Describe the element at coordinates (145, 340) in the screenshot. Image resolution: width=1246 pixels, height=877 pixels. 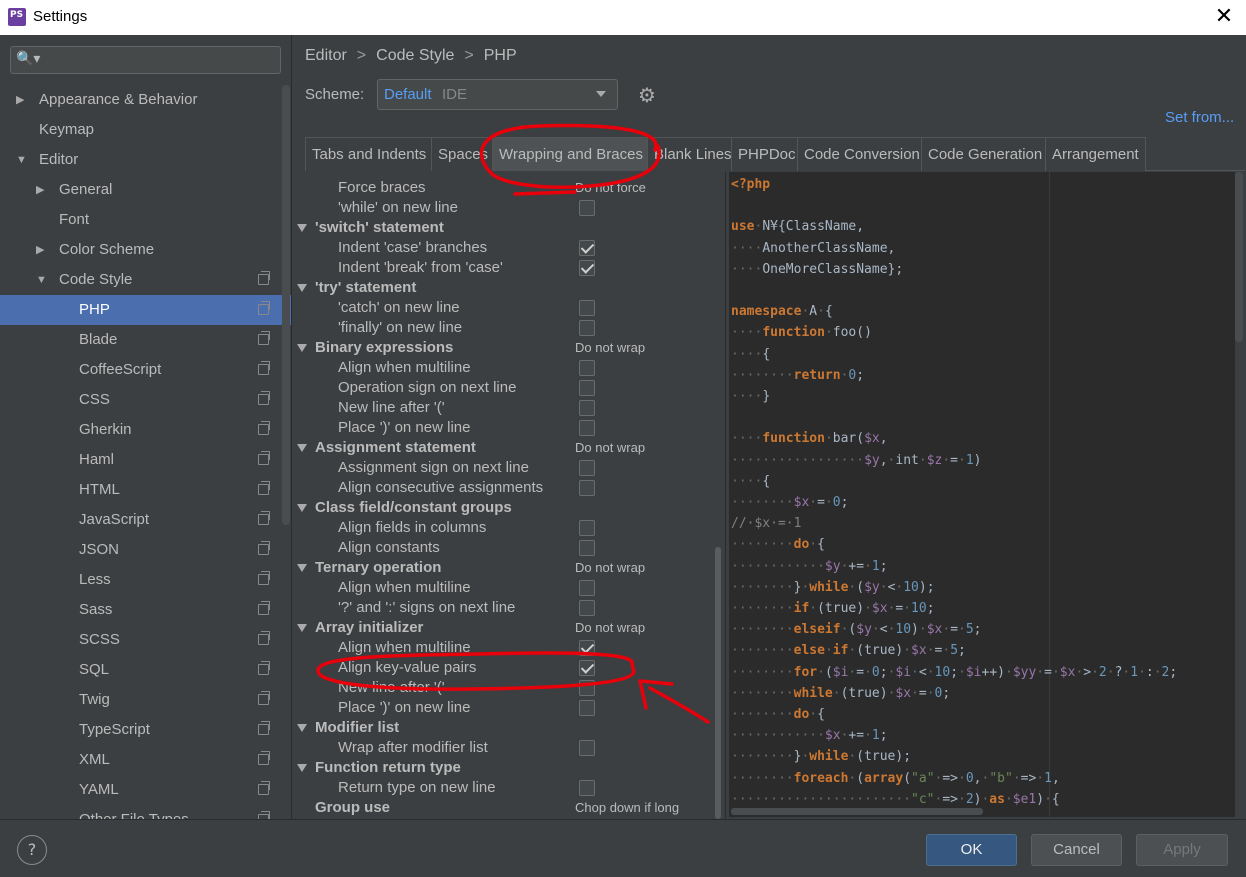
I see `sidebar-item: Blade` at that location.